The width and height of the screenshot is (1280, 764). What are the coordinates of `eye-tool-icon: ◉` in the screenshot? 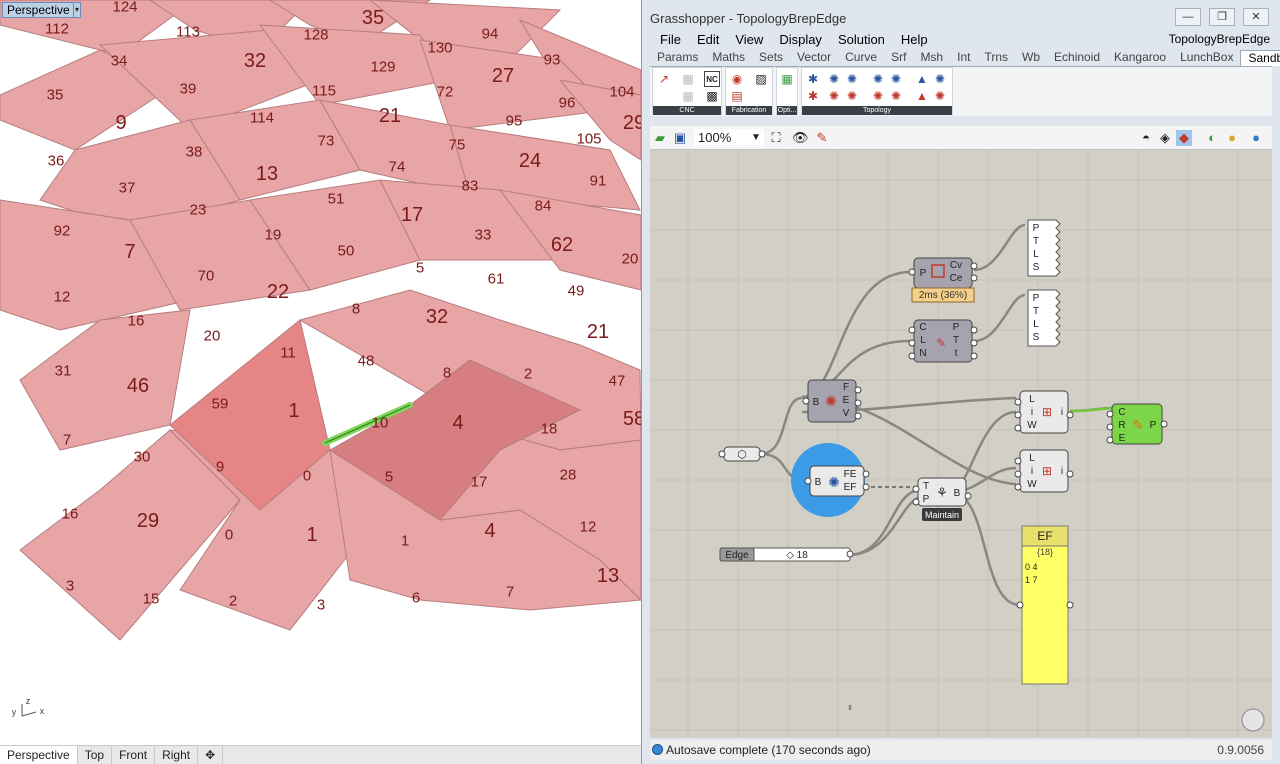 It's located at (737, 79).